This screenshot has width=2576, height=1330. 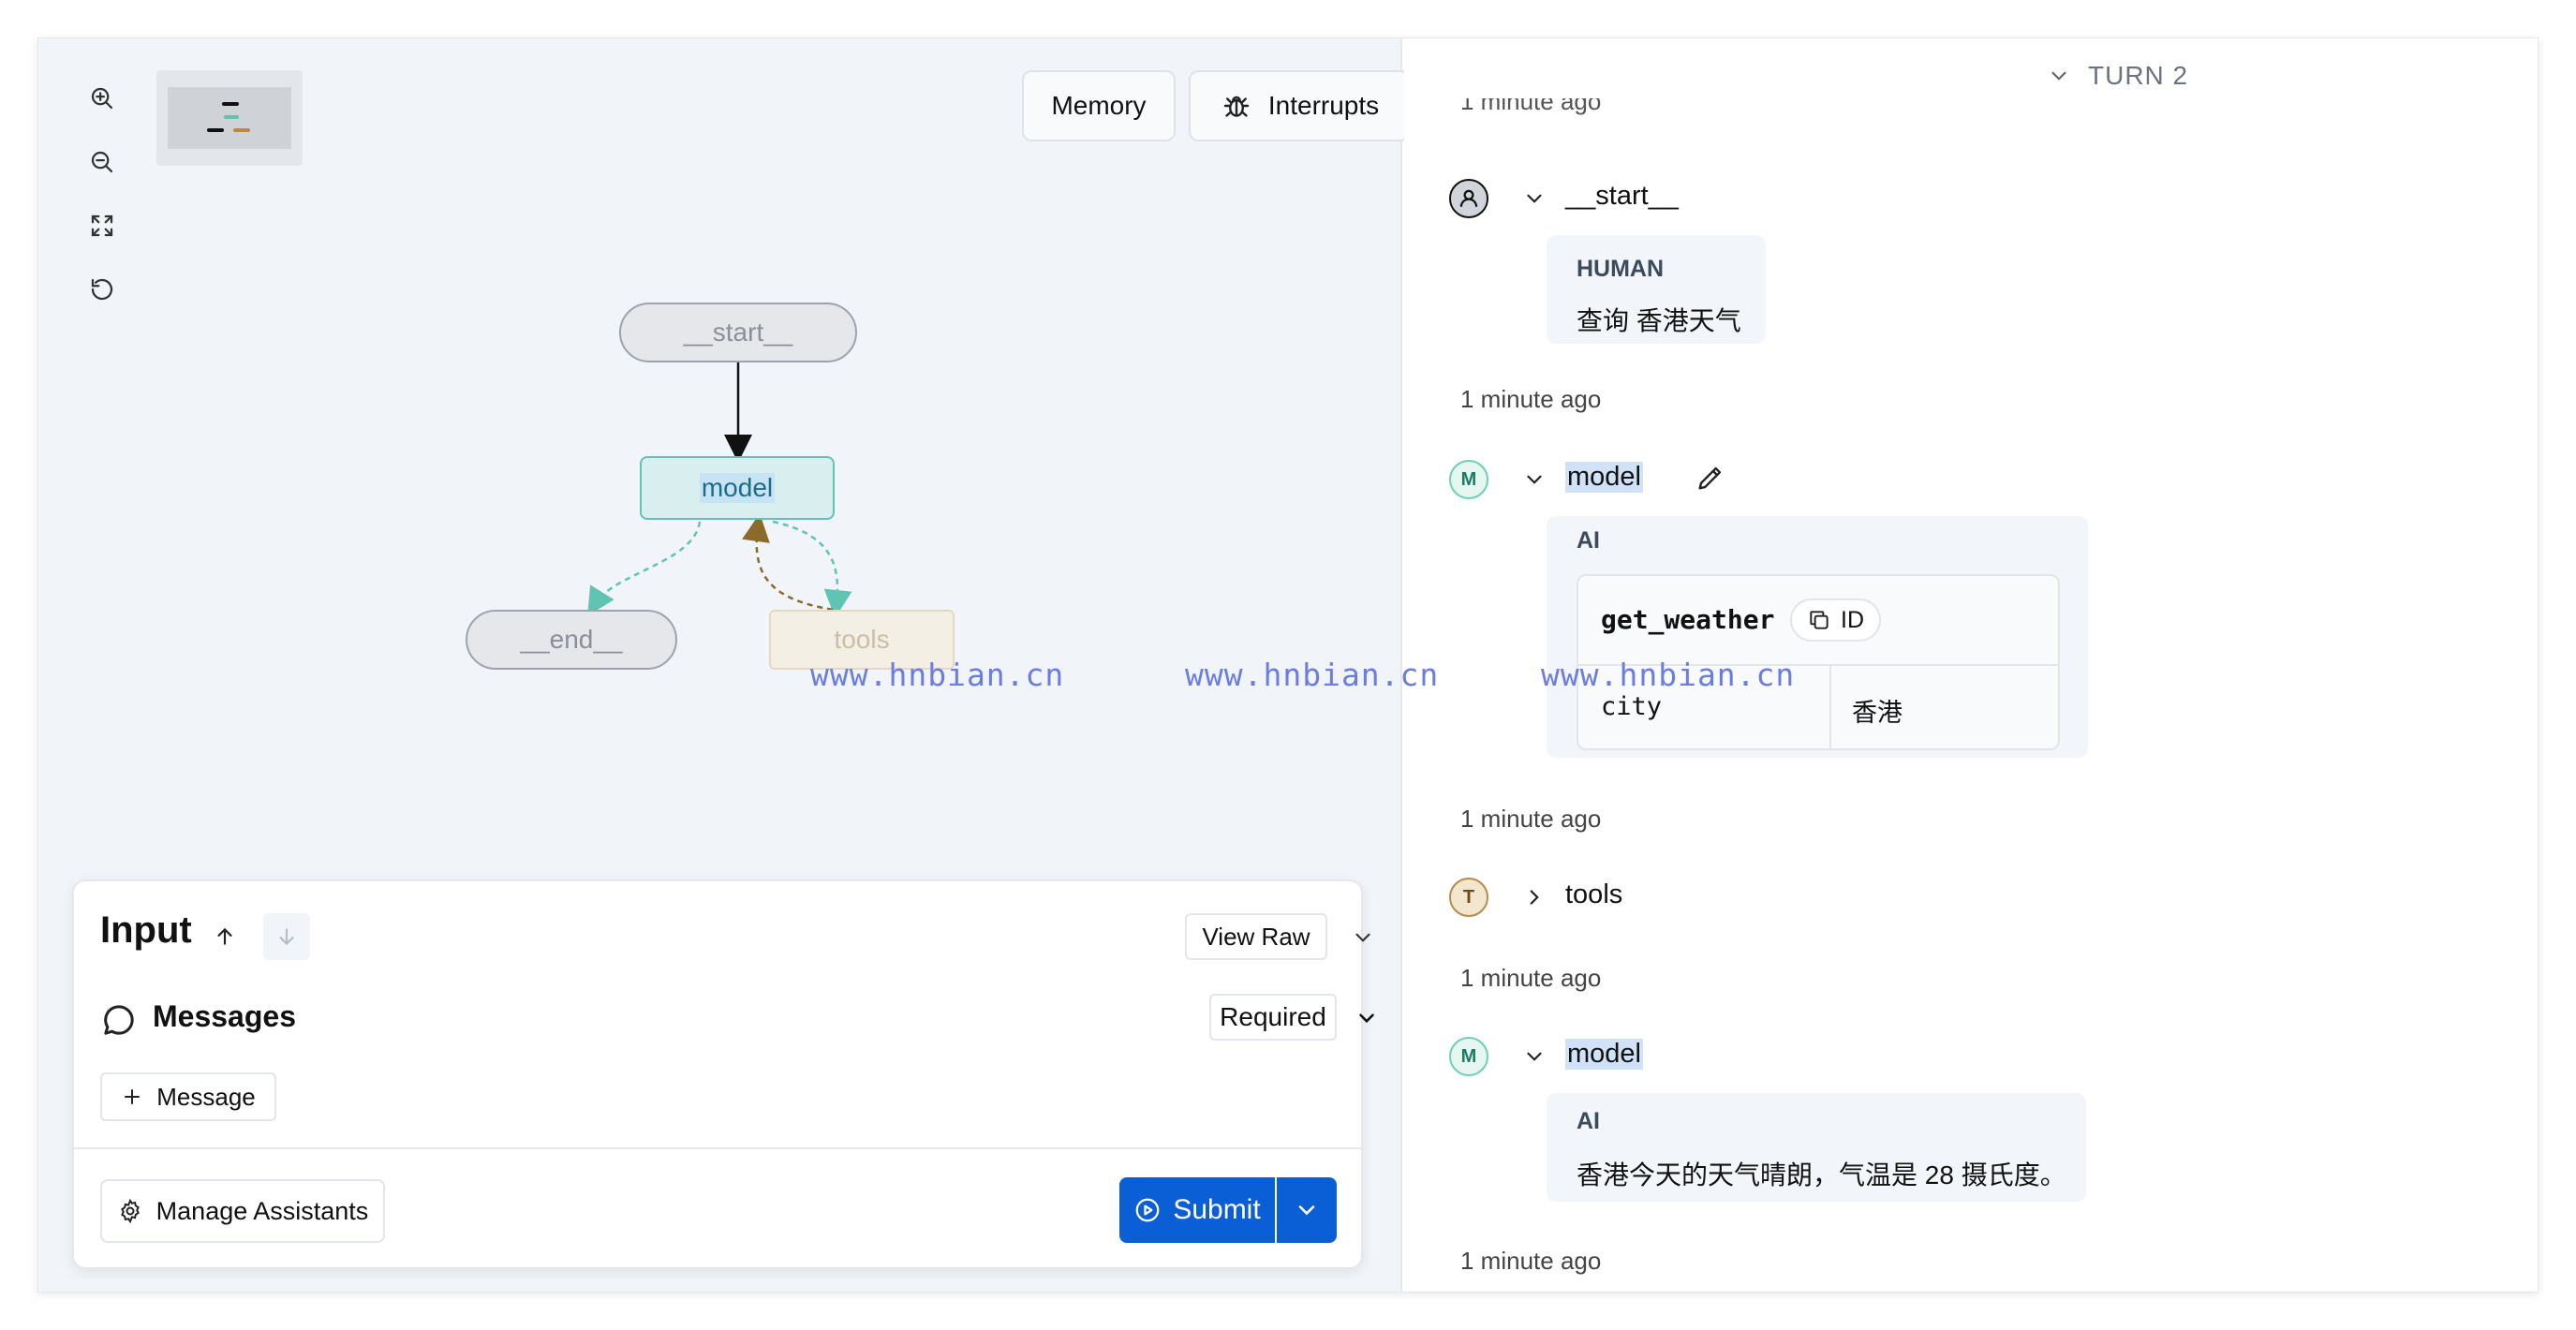 I want to click on scroll-up-button, so click(x=225, y=936).